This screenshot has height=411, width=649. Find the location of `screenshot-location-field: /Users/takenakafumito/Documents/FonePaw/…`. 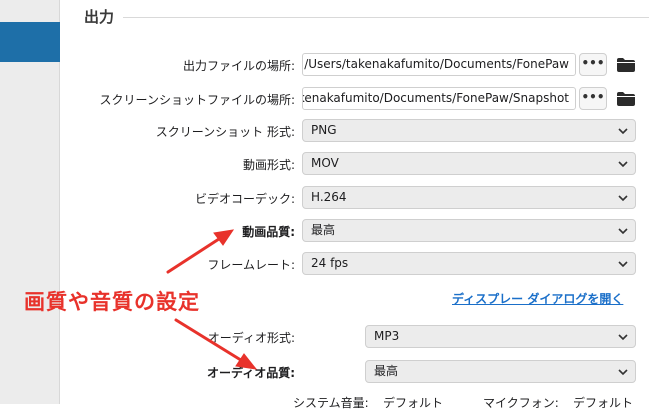

screenshot-location-field: /Users/takenakafumito/Documents/FonePaw/… is located at coordinates (439, 98).